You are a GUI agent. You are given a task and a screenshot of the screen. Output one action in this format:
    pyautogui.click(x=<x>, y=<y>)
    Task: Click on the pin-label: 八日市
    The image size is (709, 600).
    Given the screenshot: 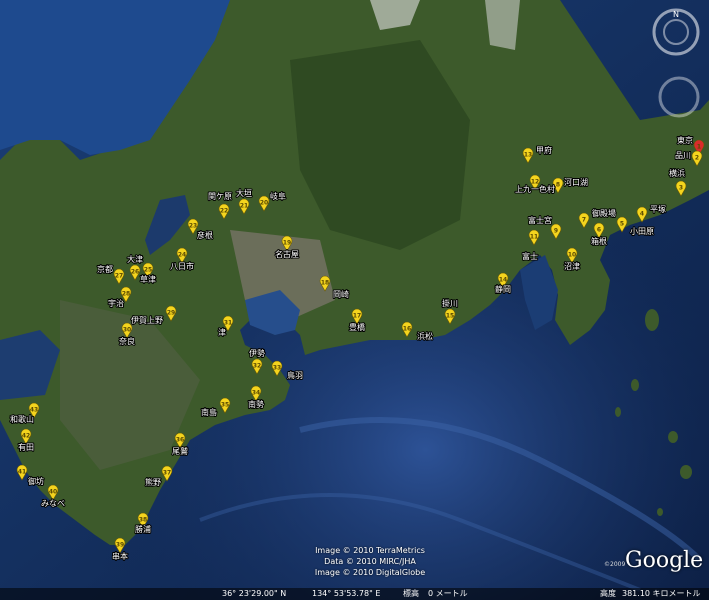 What is the action you would take?
    pyautogui.click(x=182, y=266)
    